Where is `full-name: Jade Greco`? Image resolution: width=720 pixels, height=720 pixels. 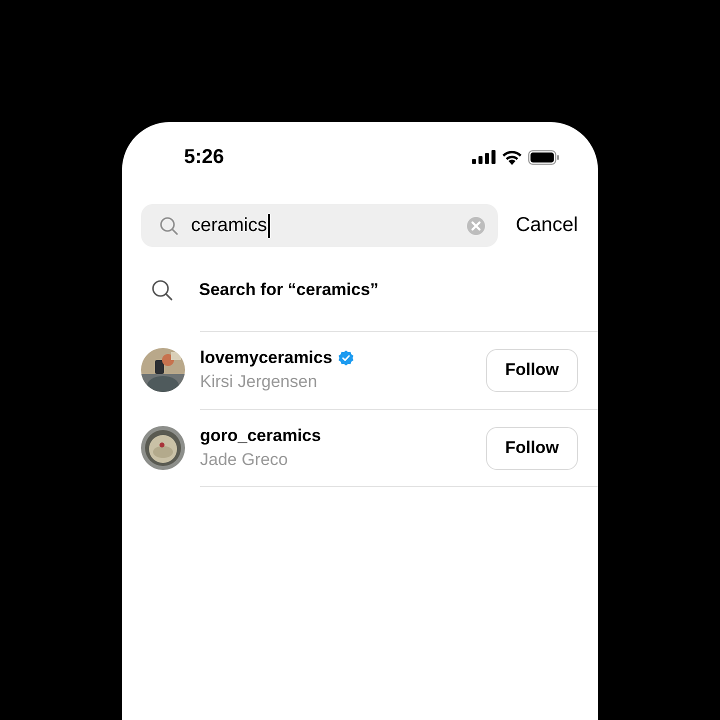 full-name: Jade Greco is located at coordinates (244, 460).